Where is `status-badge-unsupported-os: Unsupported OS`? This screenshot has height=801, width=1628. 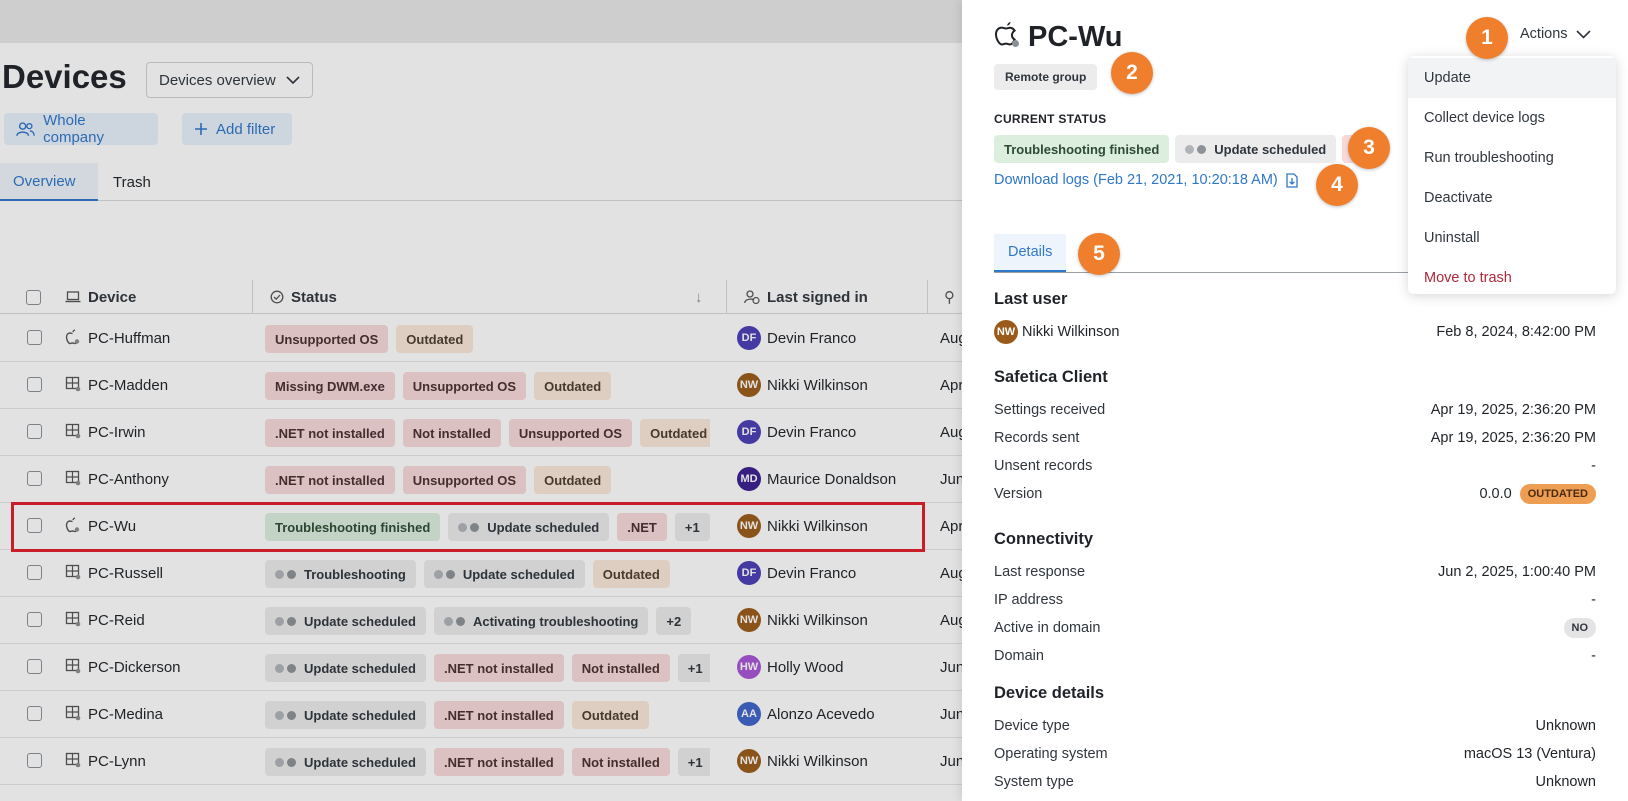
status-badge-unsupported-os: Unsupported OS is located at coordinates (570, 433).